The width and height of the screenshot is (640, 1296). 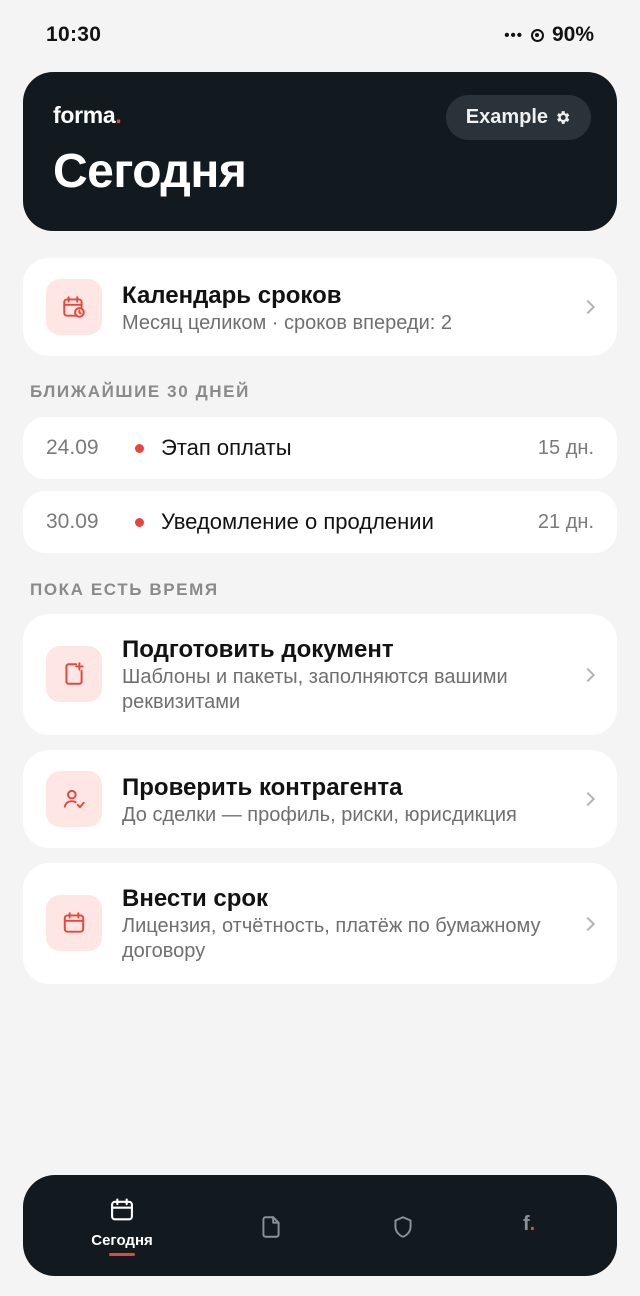 I want to click on user-check-icon, so click(x=74, y=799).